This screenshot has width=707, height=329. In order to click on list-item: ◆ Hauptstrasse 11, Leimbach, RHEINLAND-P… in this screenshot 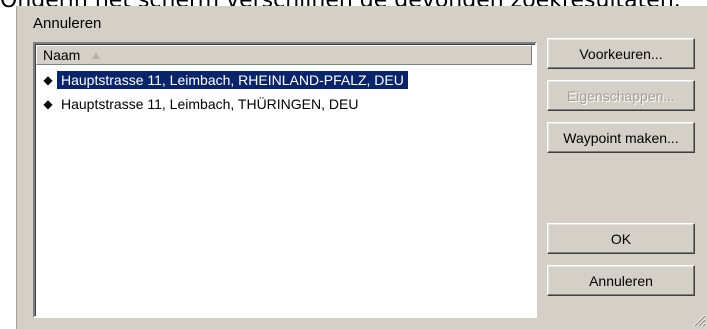, I will do `click(223, 80)`.